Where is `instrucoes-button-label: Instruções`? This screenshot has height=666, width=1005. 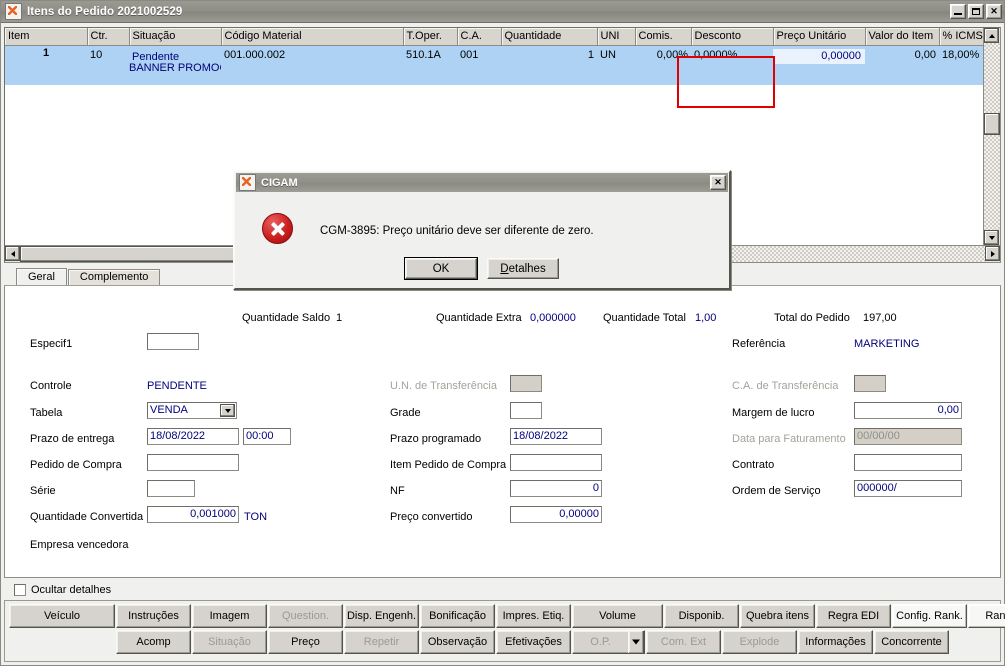
instrucoes-button-label: Instruções is located at coordinates (153, 616).